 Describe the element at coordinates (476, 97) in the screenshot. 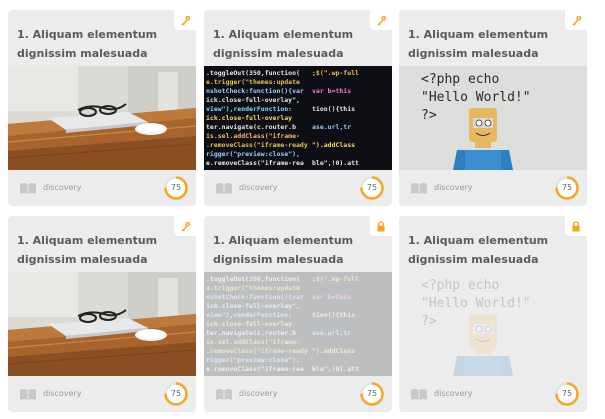

I see `php-line-2: "Hello World!"` at that location.